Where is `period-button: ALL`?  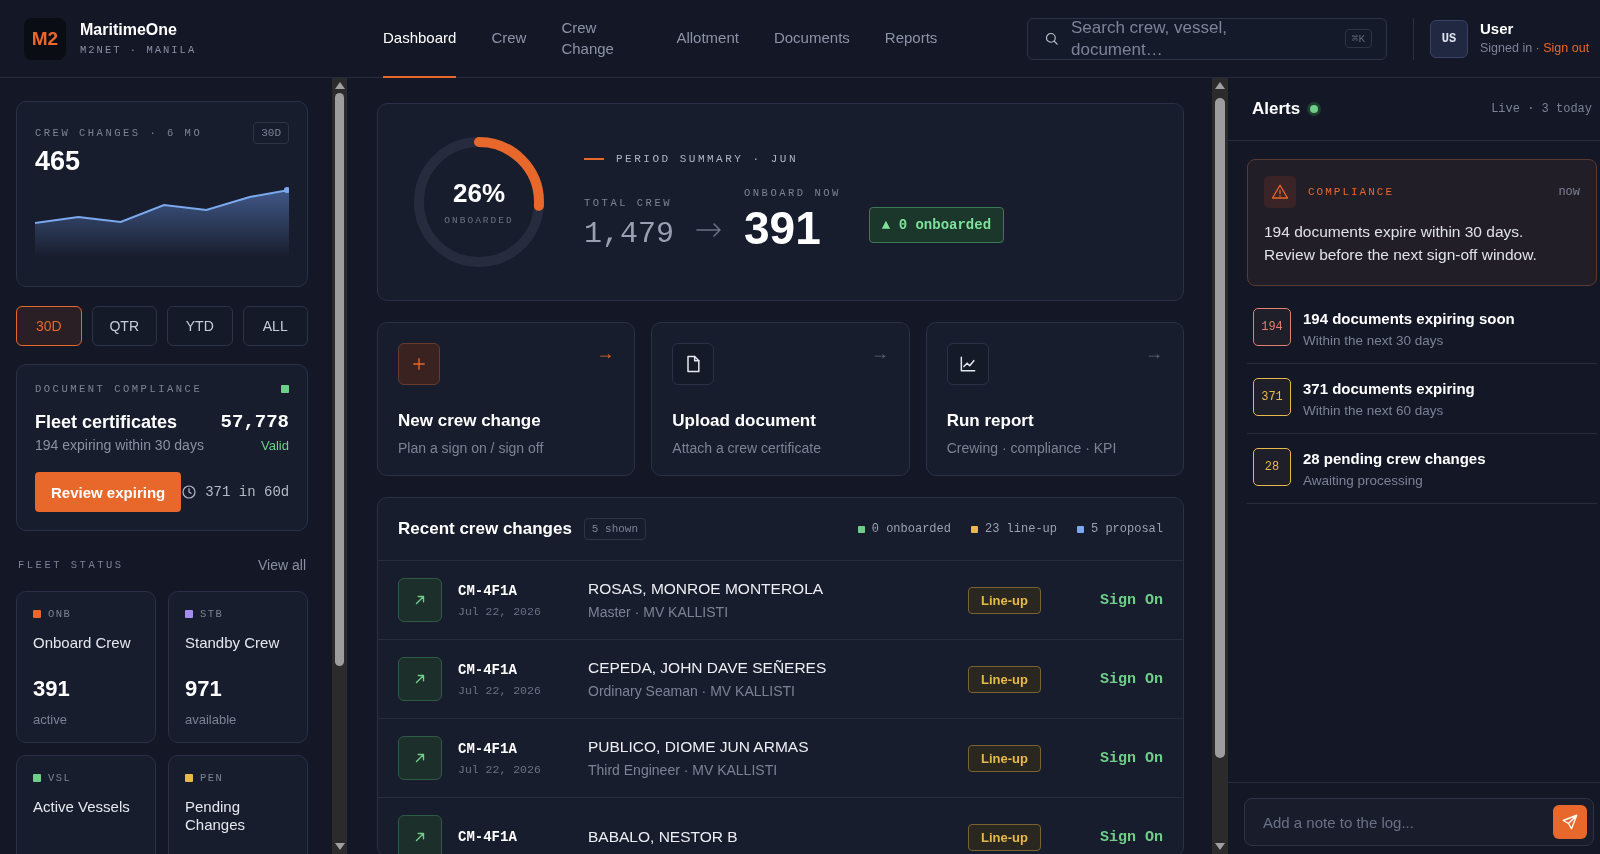 period-button: ALL is located at coordinates (275, 326).